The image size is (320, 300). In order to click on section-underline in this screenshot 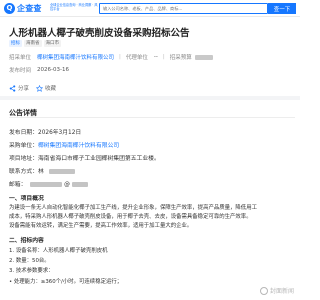, I will do `click(152, 117)`.